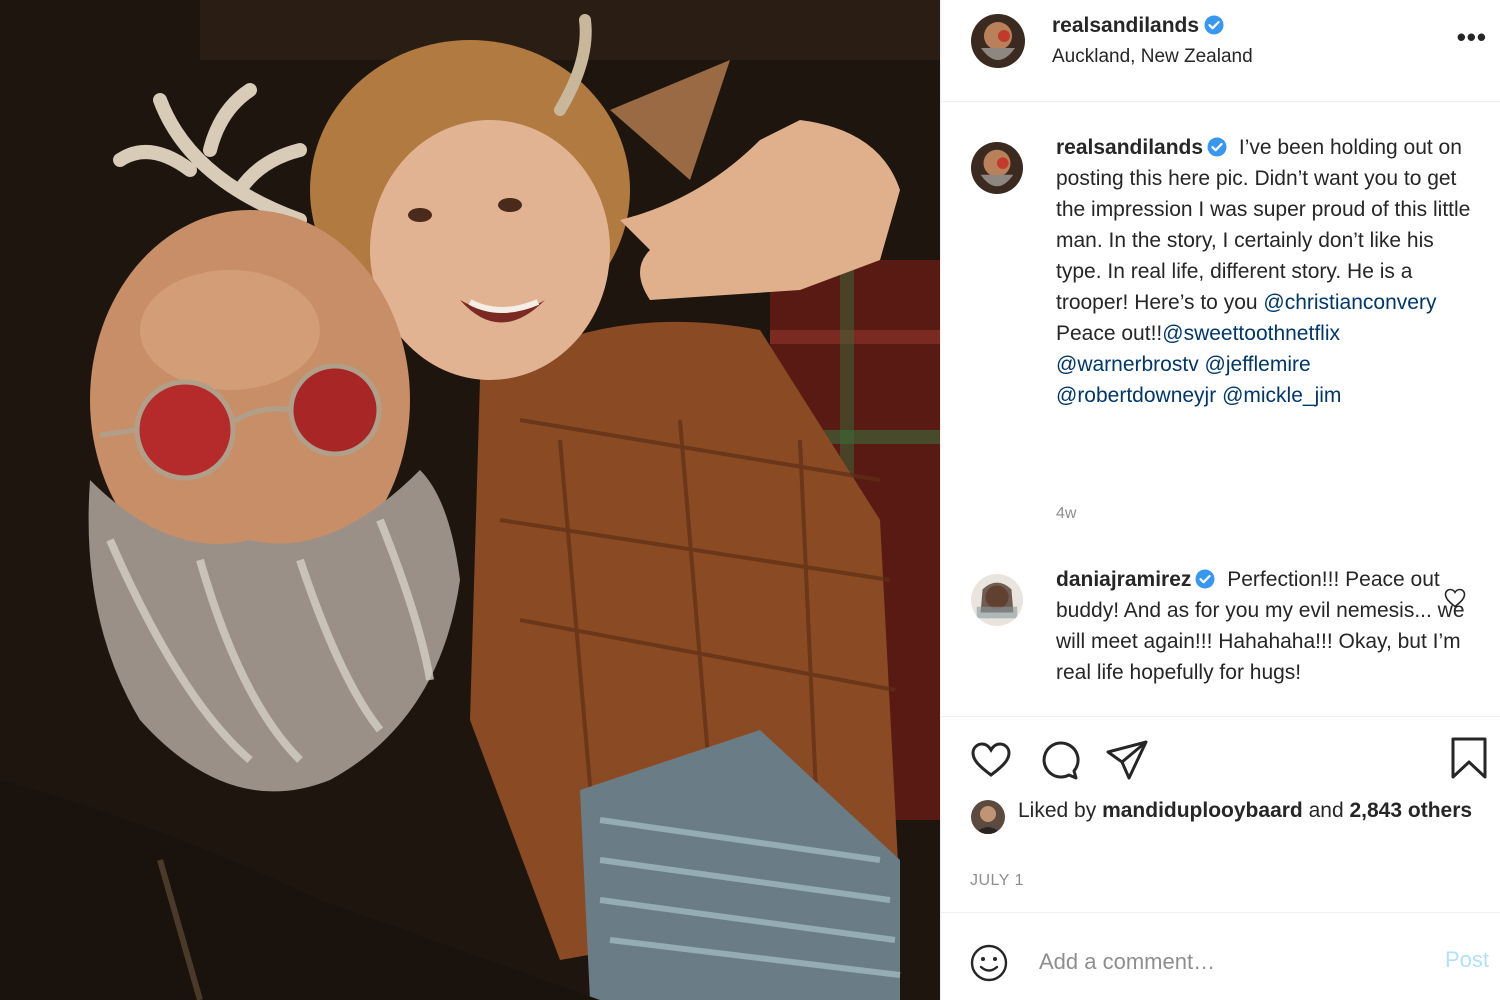  Describe the element at coordinates (1349, 302) in the screenshot. I see `mention-link: @christianconvery` at that location.